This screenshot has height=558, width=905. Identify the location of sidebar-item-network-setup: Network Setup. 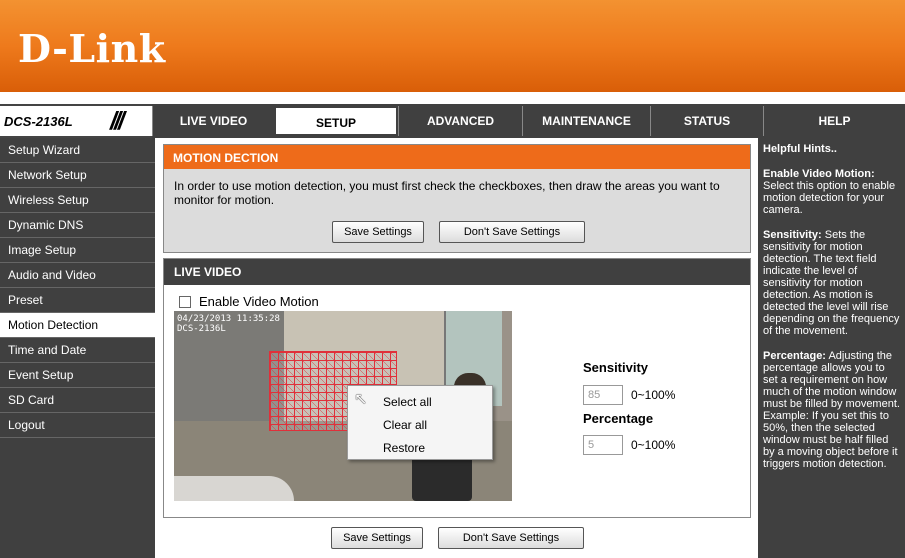
(77, 175).